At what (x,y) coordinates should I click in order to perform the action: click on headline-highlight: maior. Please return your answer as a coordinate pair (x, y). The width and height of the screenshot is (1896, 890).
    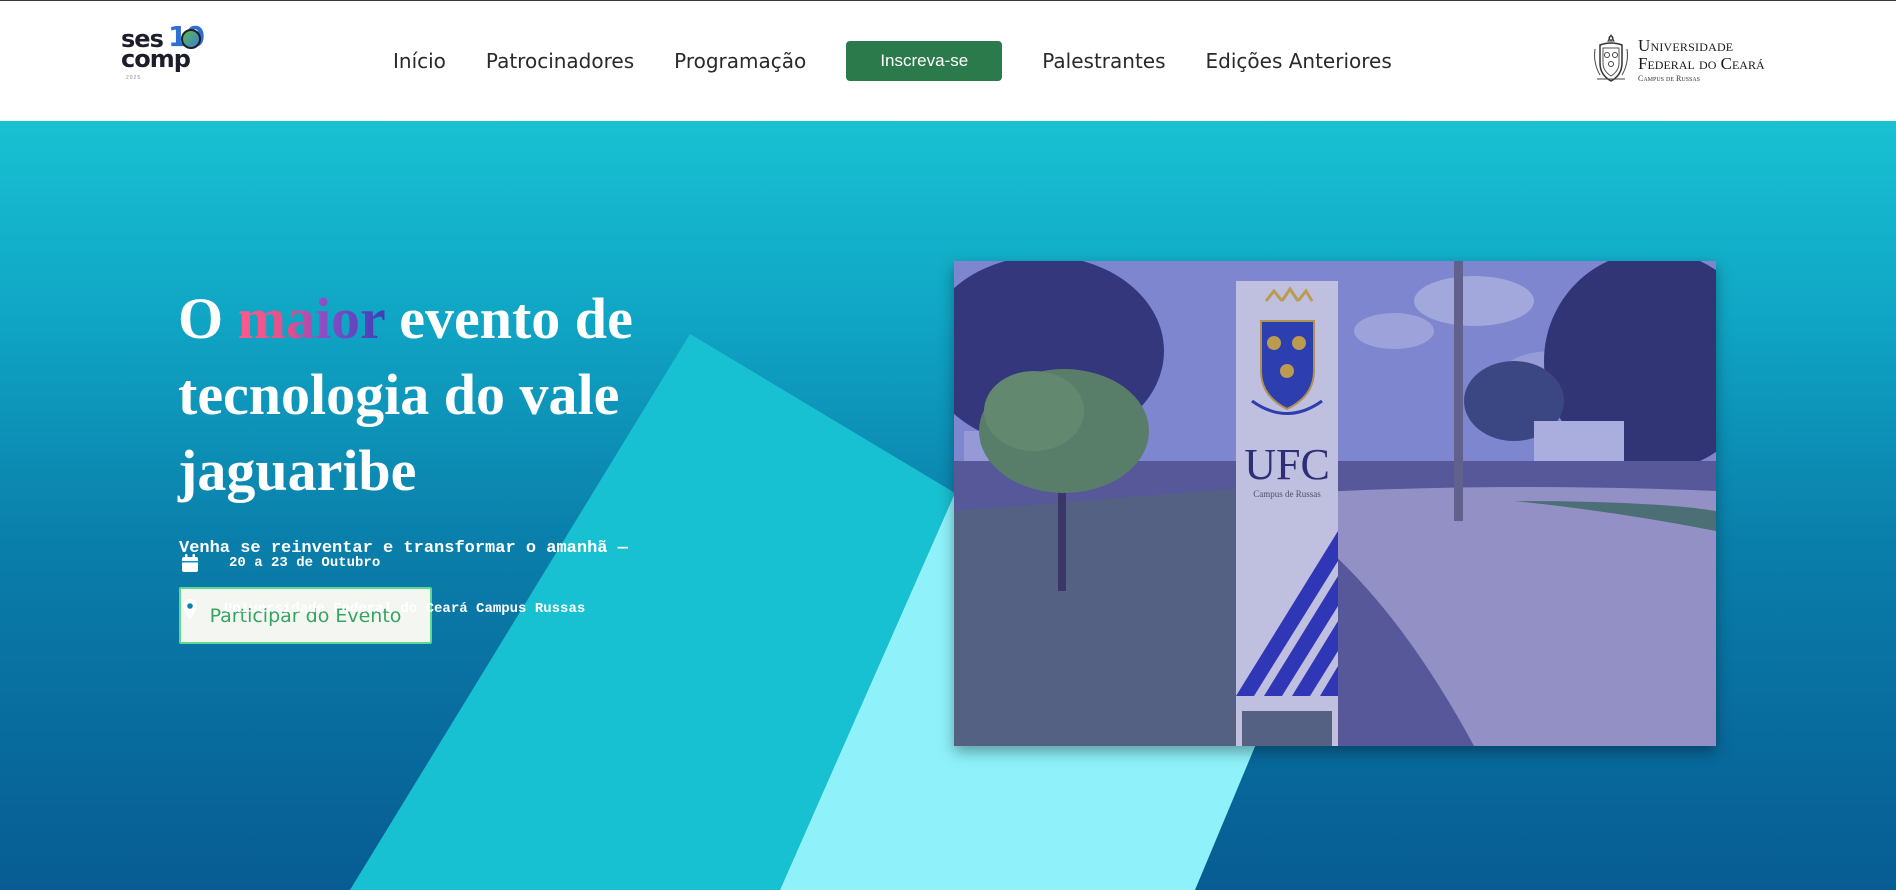
    Looking at the image, I should click on (311, 318).